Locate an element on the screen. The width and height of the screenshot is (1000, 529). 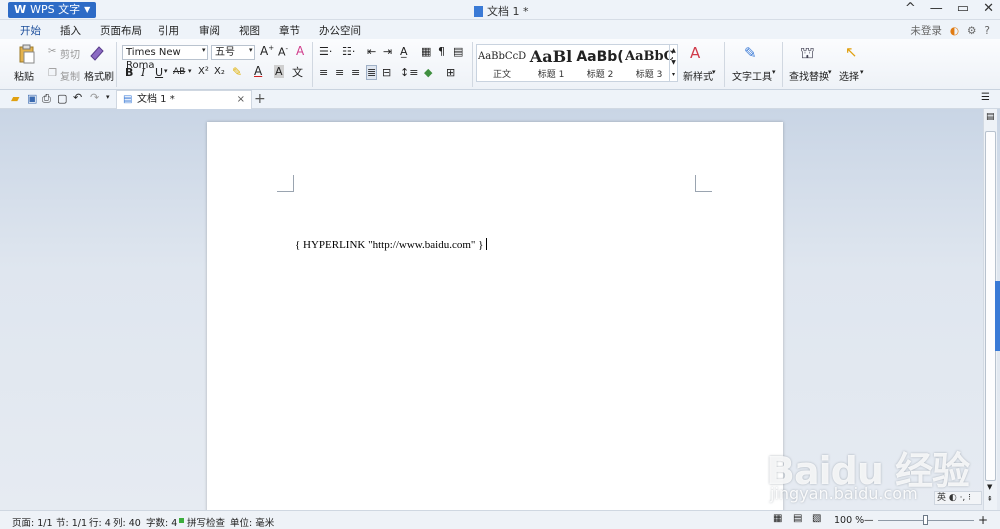
save-icon: ▣ is located at coordinates (32, 98).